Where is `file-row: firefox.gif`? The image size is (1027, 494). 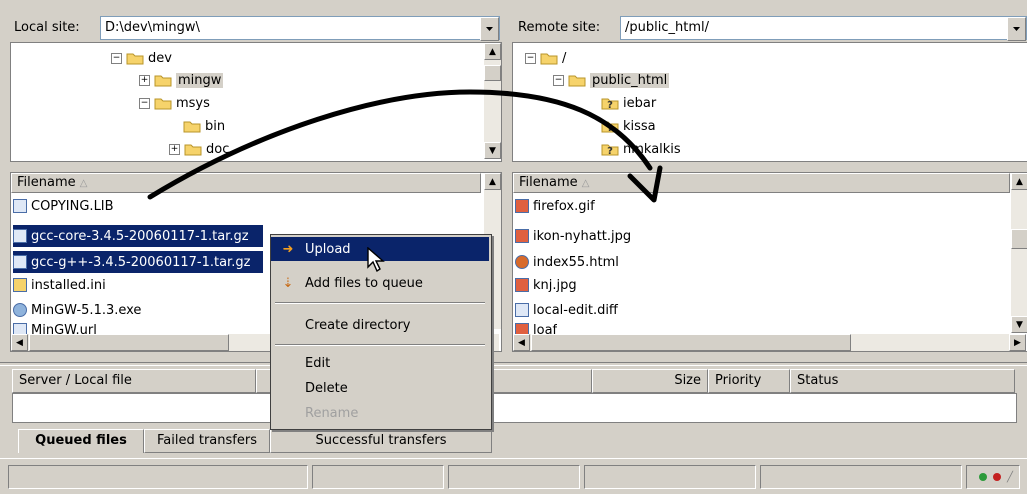
file-row: firefox.gif is located at coordinates (555, 206).